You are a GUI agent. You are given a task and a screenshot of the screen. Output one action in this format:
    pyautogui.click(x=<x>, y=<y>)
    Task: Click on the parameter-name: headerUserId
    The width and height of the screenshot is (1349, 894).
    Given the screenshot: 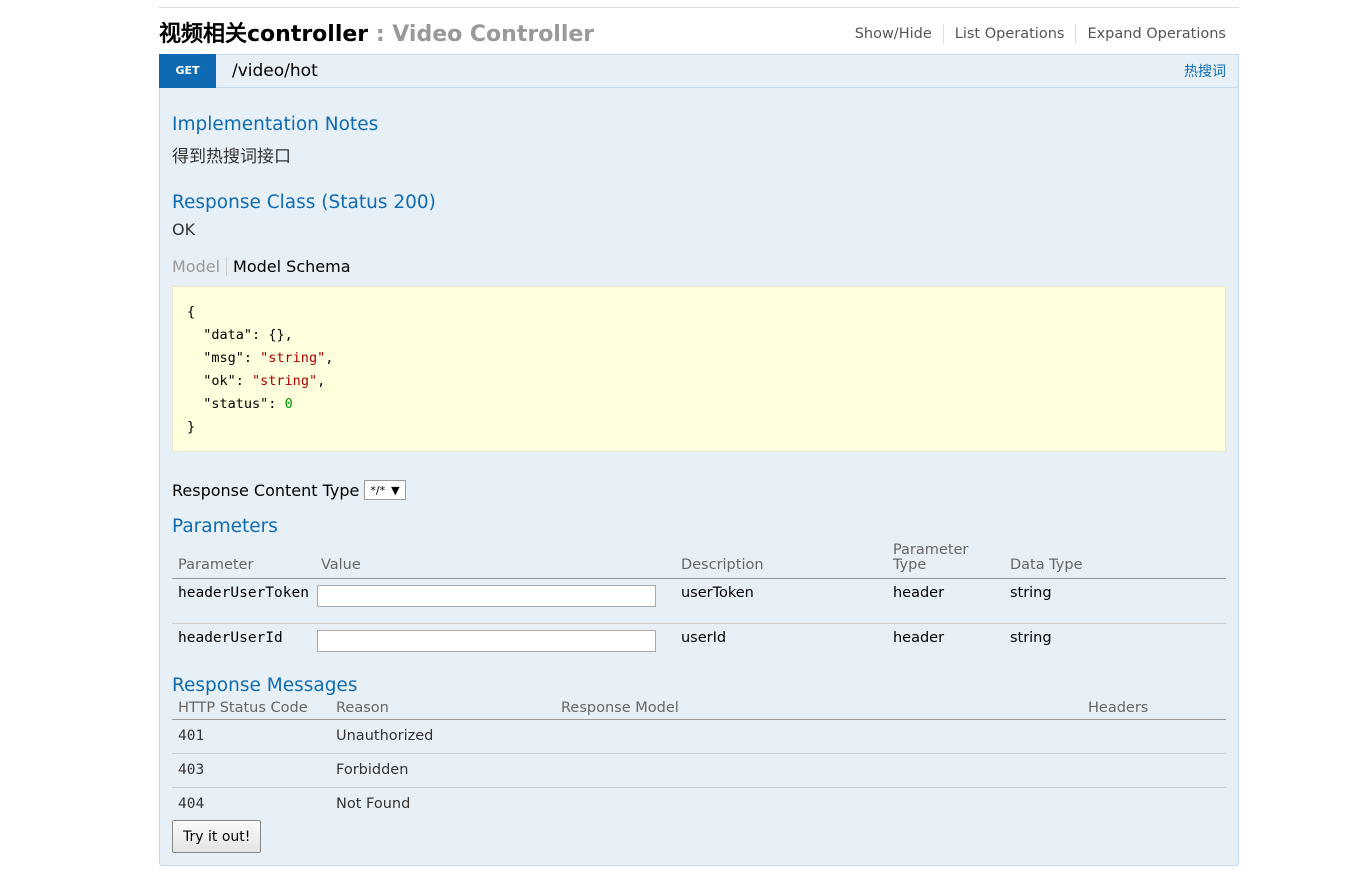 What is the action you would take?
    pyautogui.click(x=230, y=638)
    